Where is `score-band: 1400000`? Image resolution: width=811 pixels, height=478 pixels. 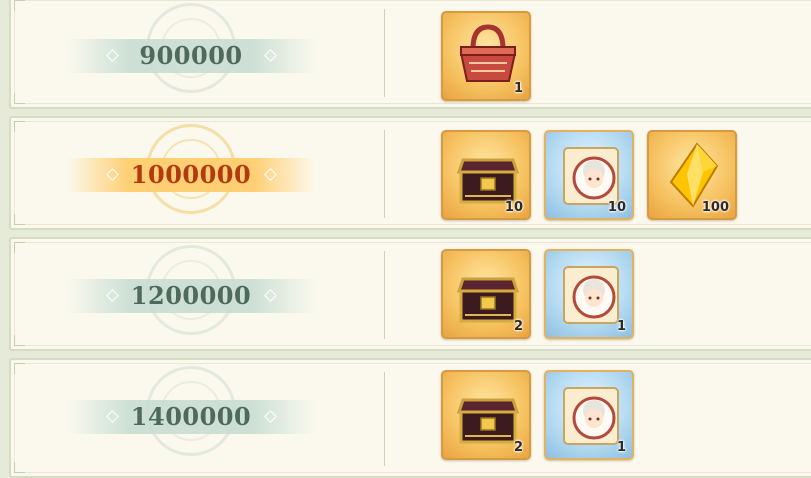 score-band: 1400000 is located at coordinates (191, 417).